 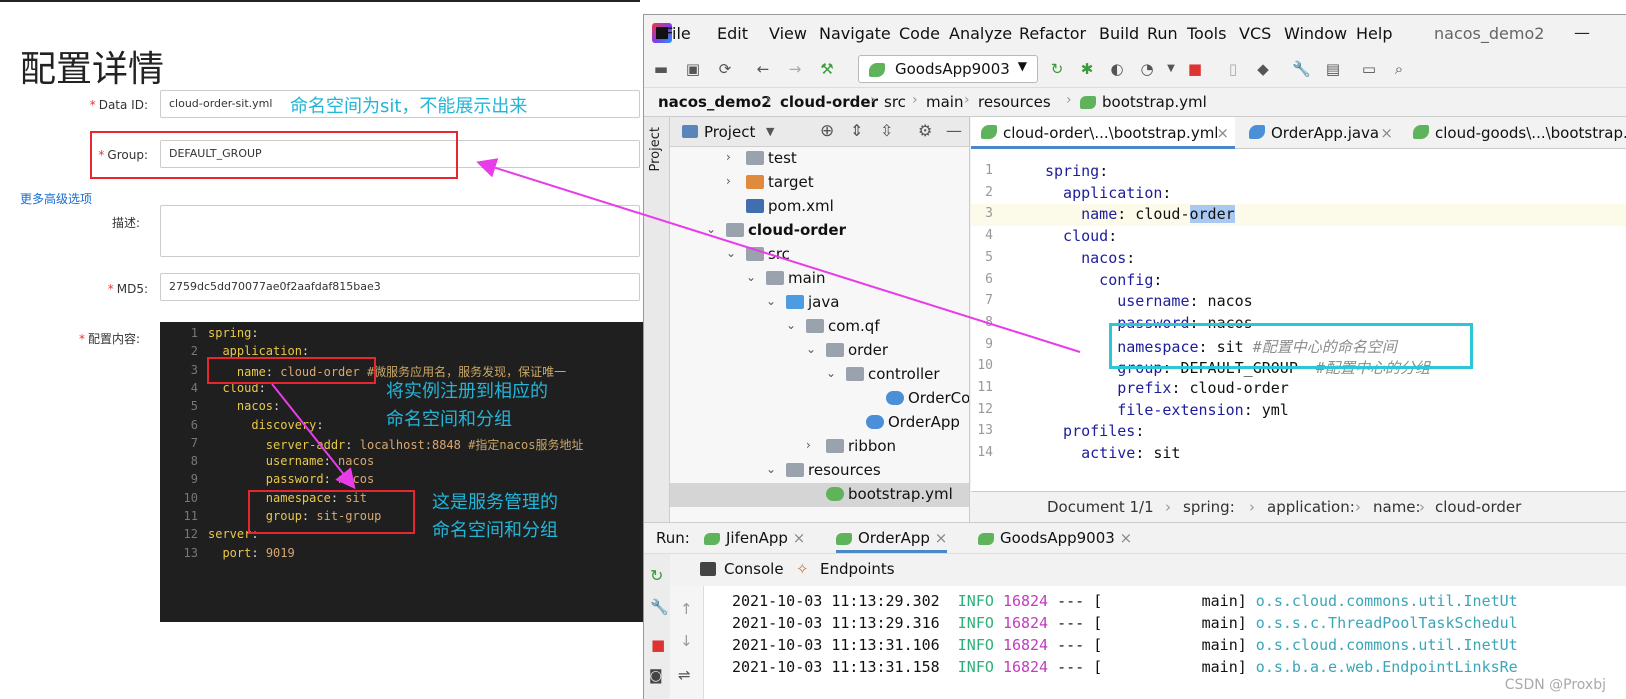 What do you see at coordinates (819, 375) in the screenshot?
I see `tree-item: ⌄ controller` at bounding box center [819, 375].